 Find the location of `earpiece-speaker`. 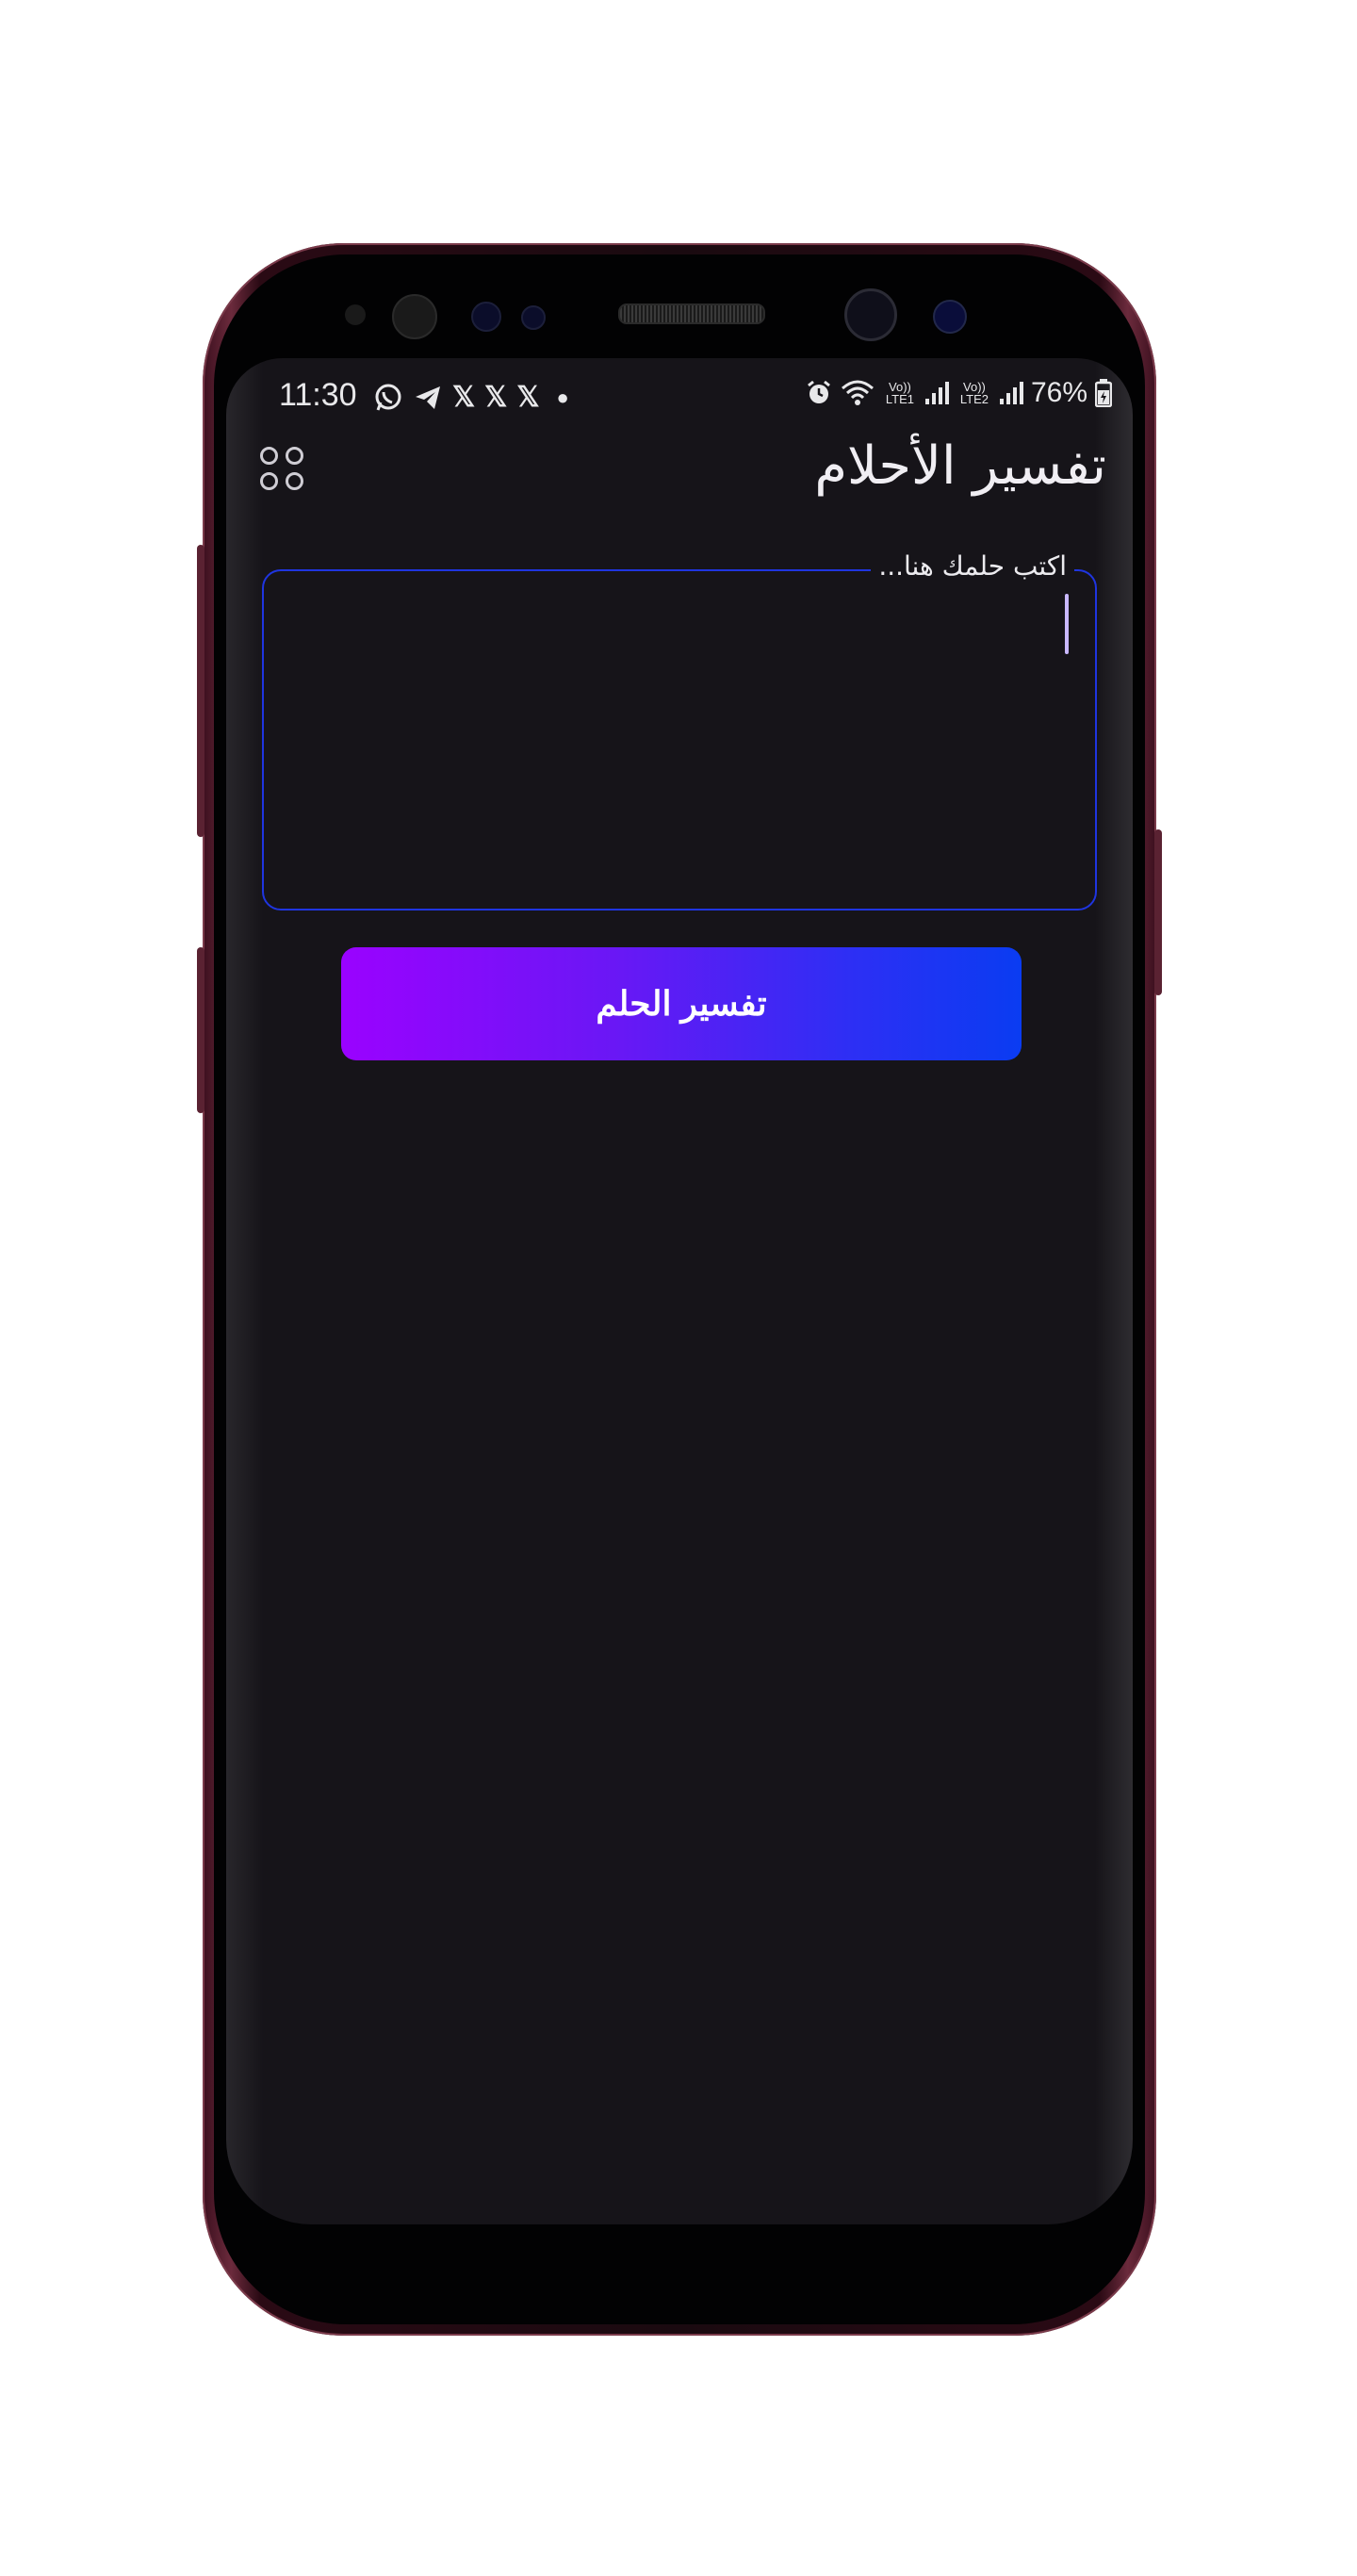

earpiece-speaker is located at coordinates (691, 314).